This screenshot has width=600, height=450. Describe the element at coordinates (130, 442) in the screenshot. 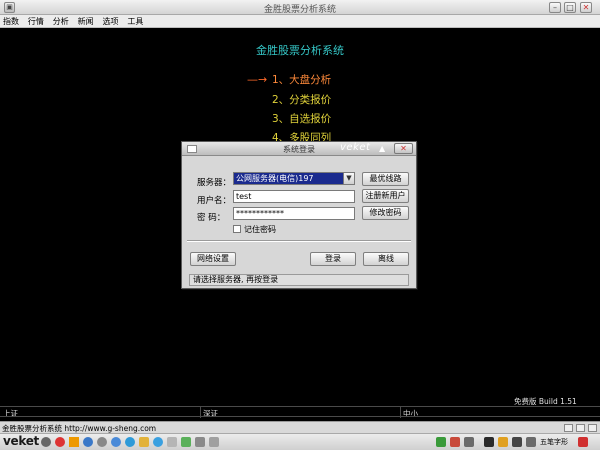

I see `network-icon` at that location.